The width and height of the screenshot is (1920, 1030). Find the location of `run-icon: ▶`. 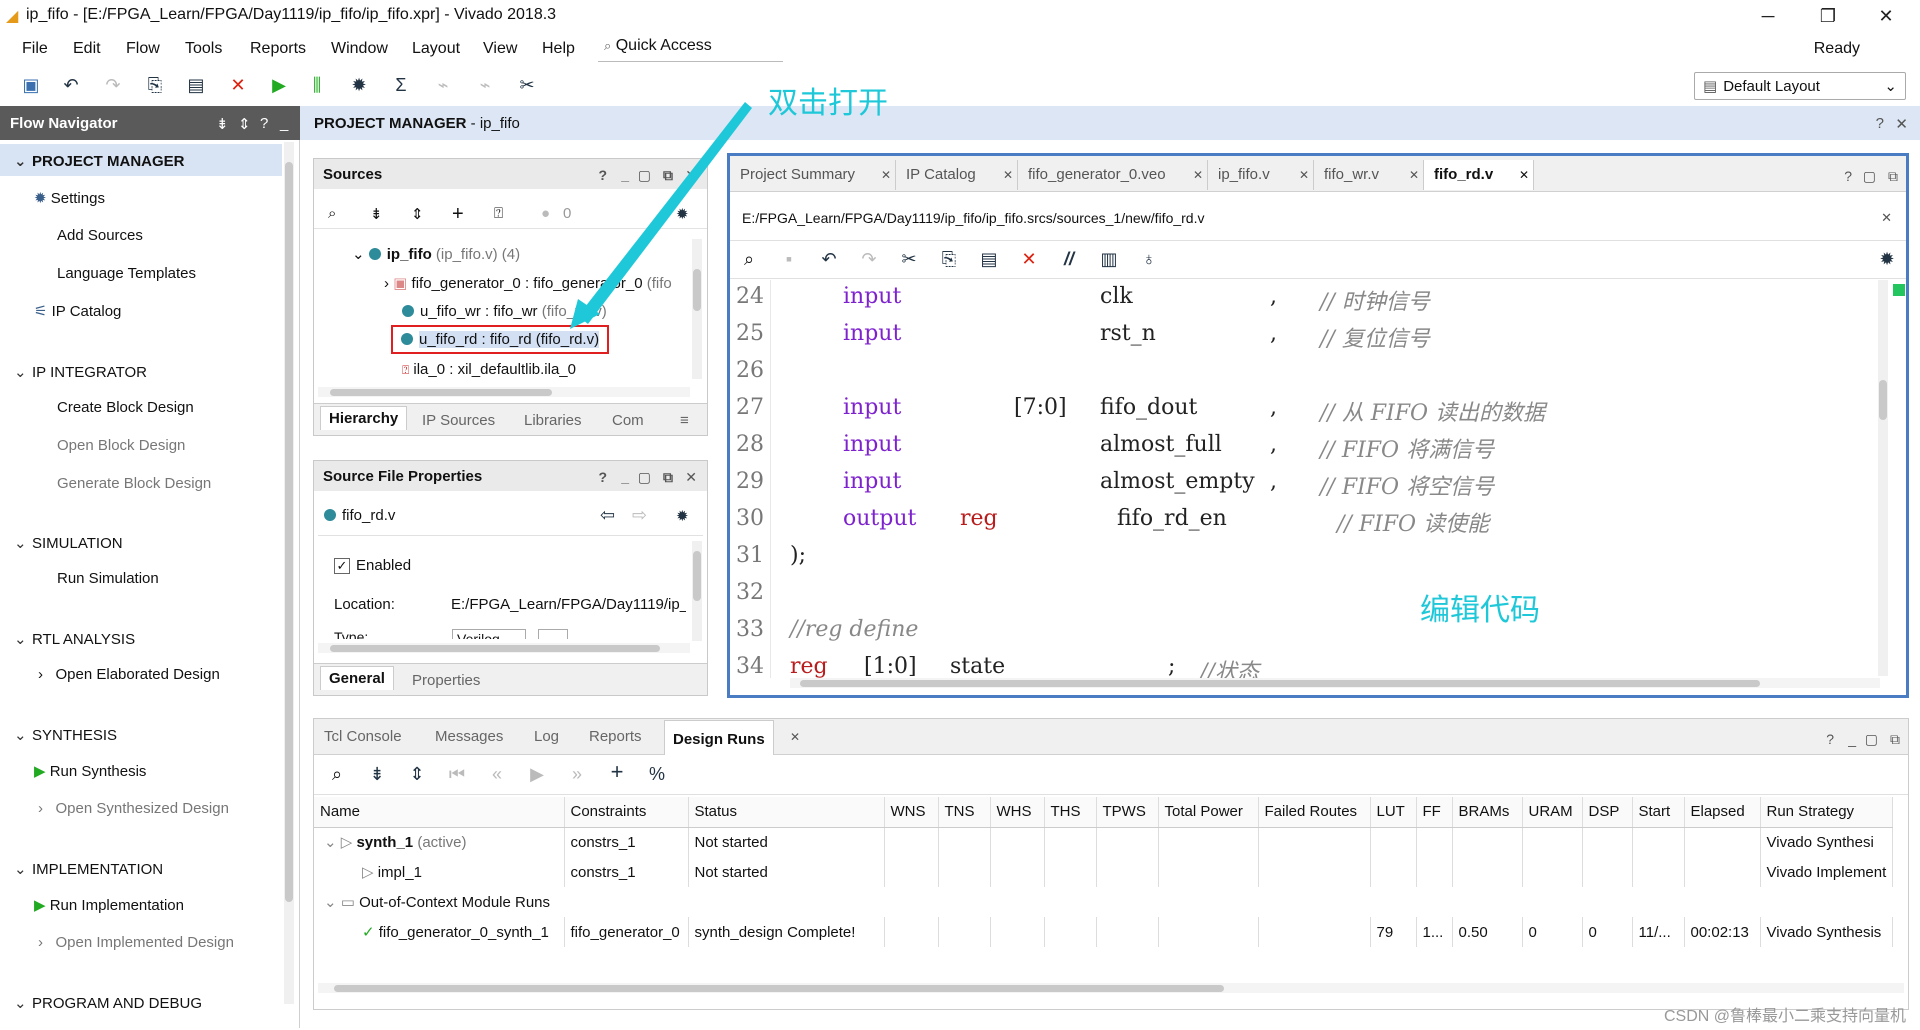

run-icon: ▶ is located at coordinates (279, 85).